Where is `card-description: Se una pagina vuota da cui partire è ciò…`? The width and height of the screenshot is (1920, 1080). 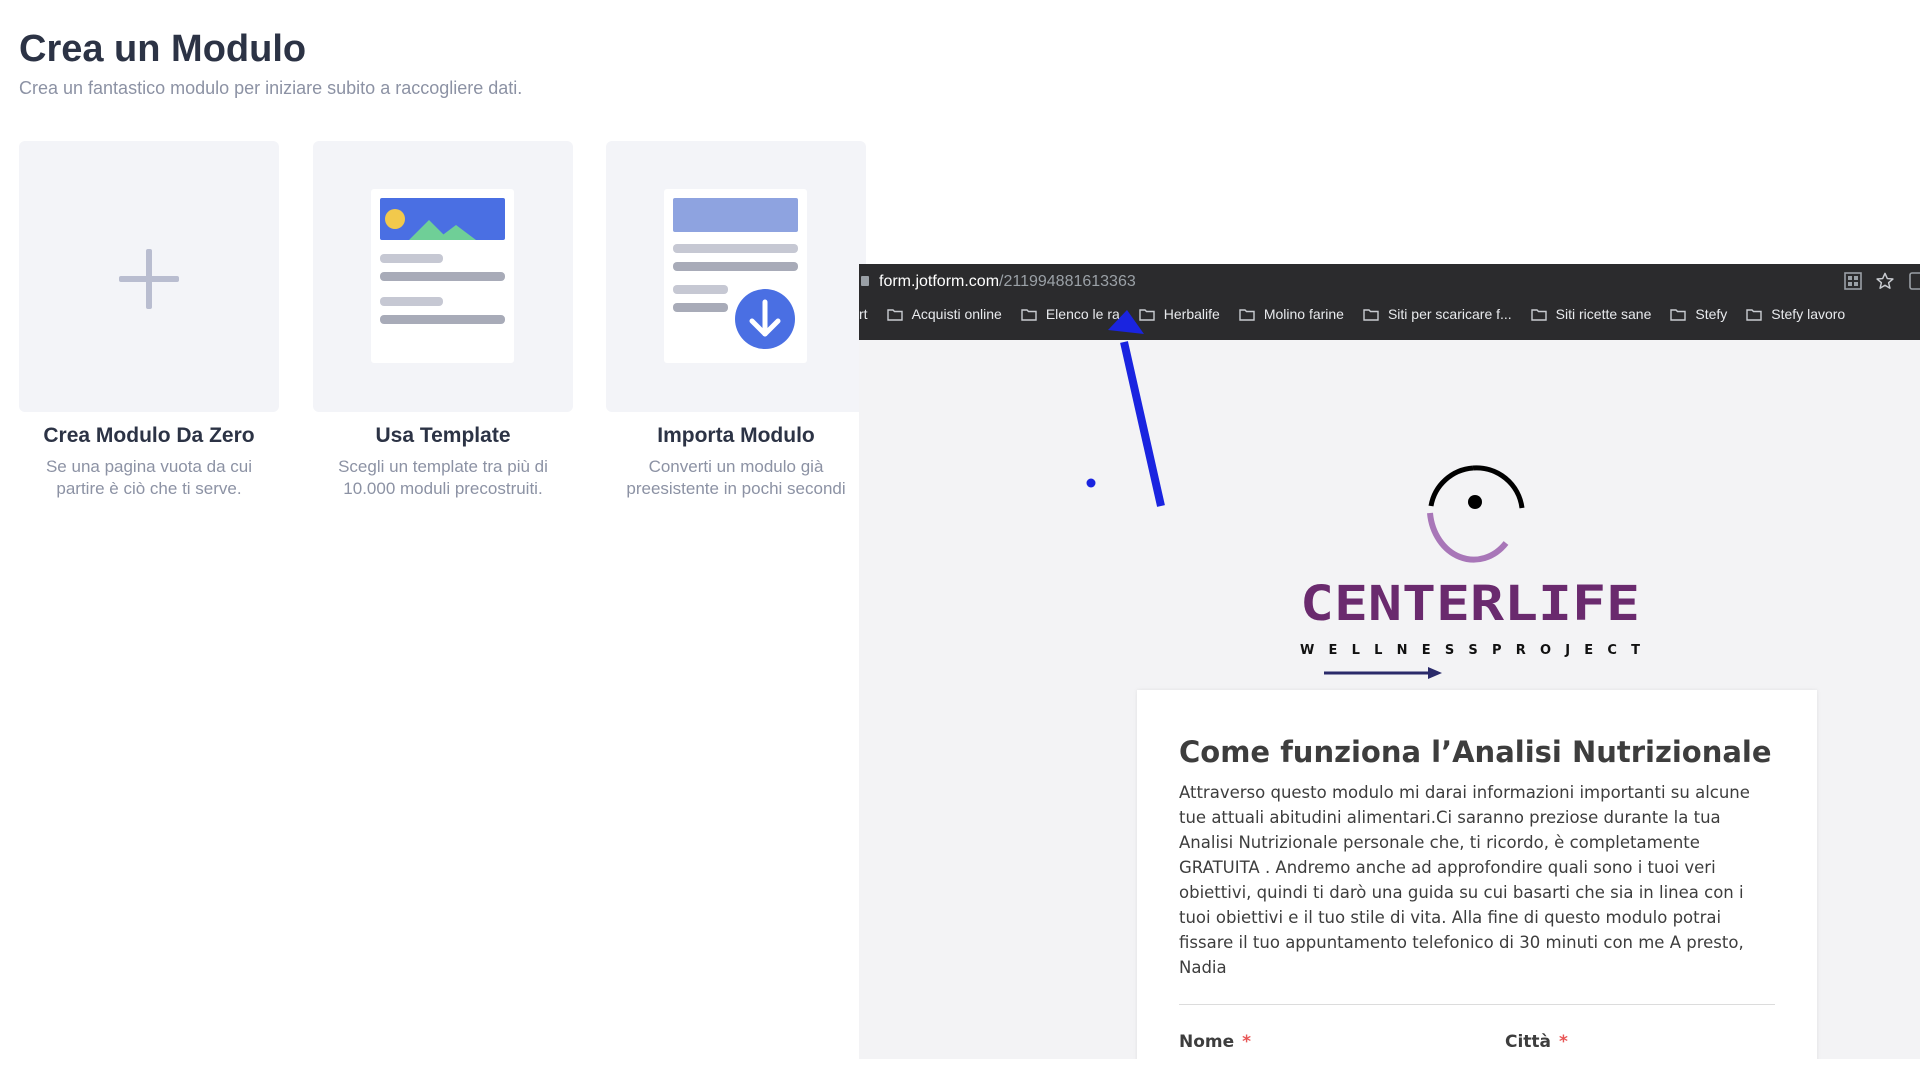 card-description: Se una pagina vuota da cui partire è ciò… is located at coordinates (149, 478).